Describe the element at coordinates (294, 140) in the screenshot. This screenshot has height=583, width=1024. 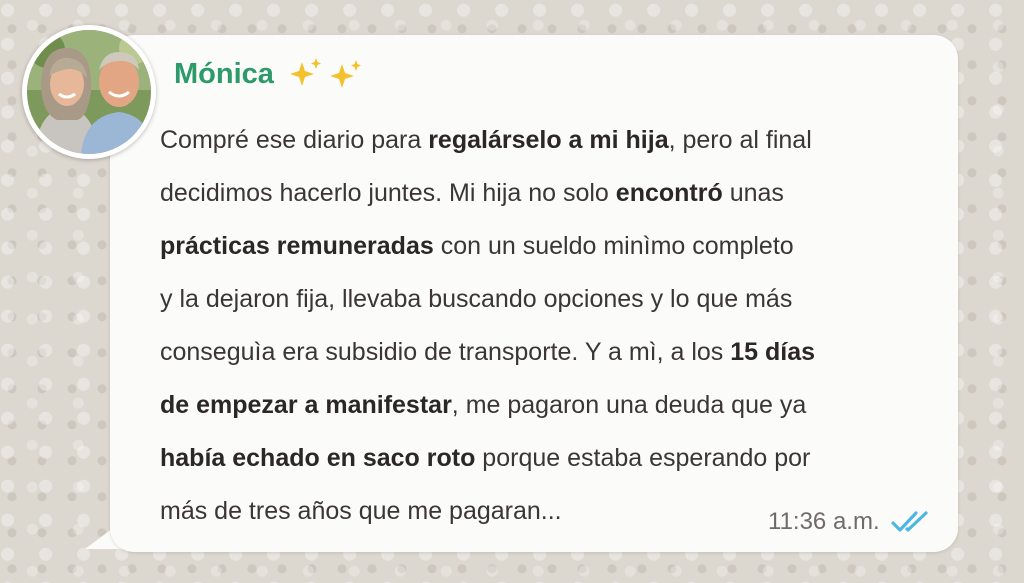
I see `message-segment: Compré ese diario para` at that location.